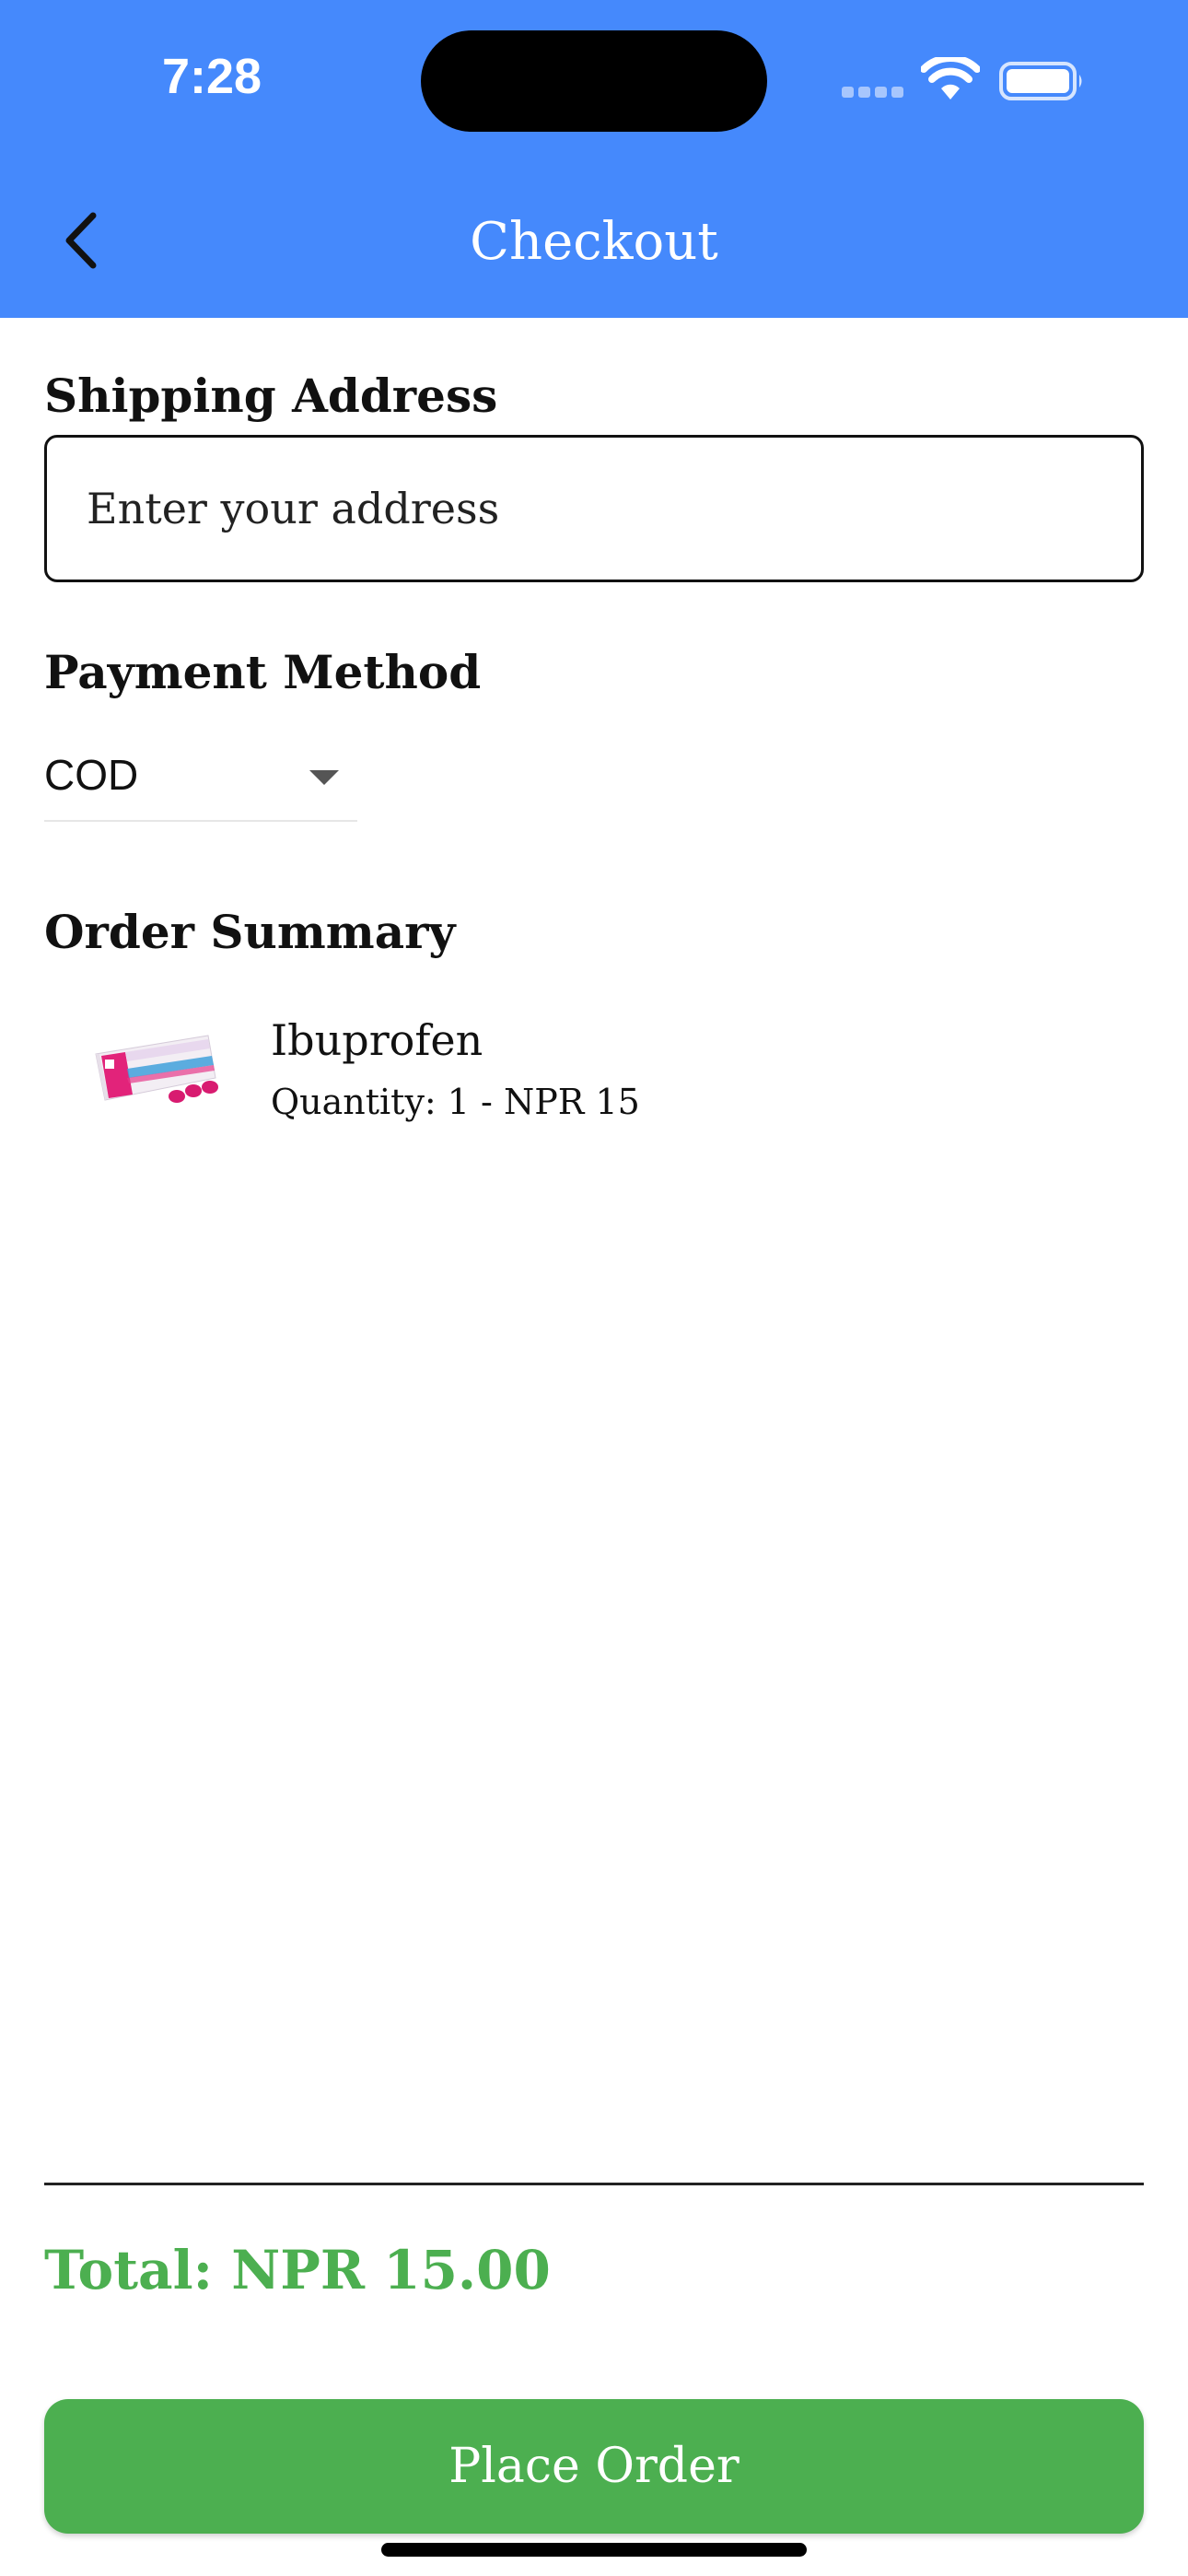 The height and width of the screenshot is (2576, 1188). I want to click on wifi-icon, so click(951, 78).